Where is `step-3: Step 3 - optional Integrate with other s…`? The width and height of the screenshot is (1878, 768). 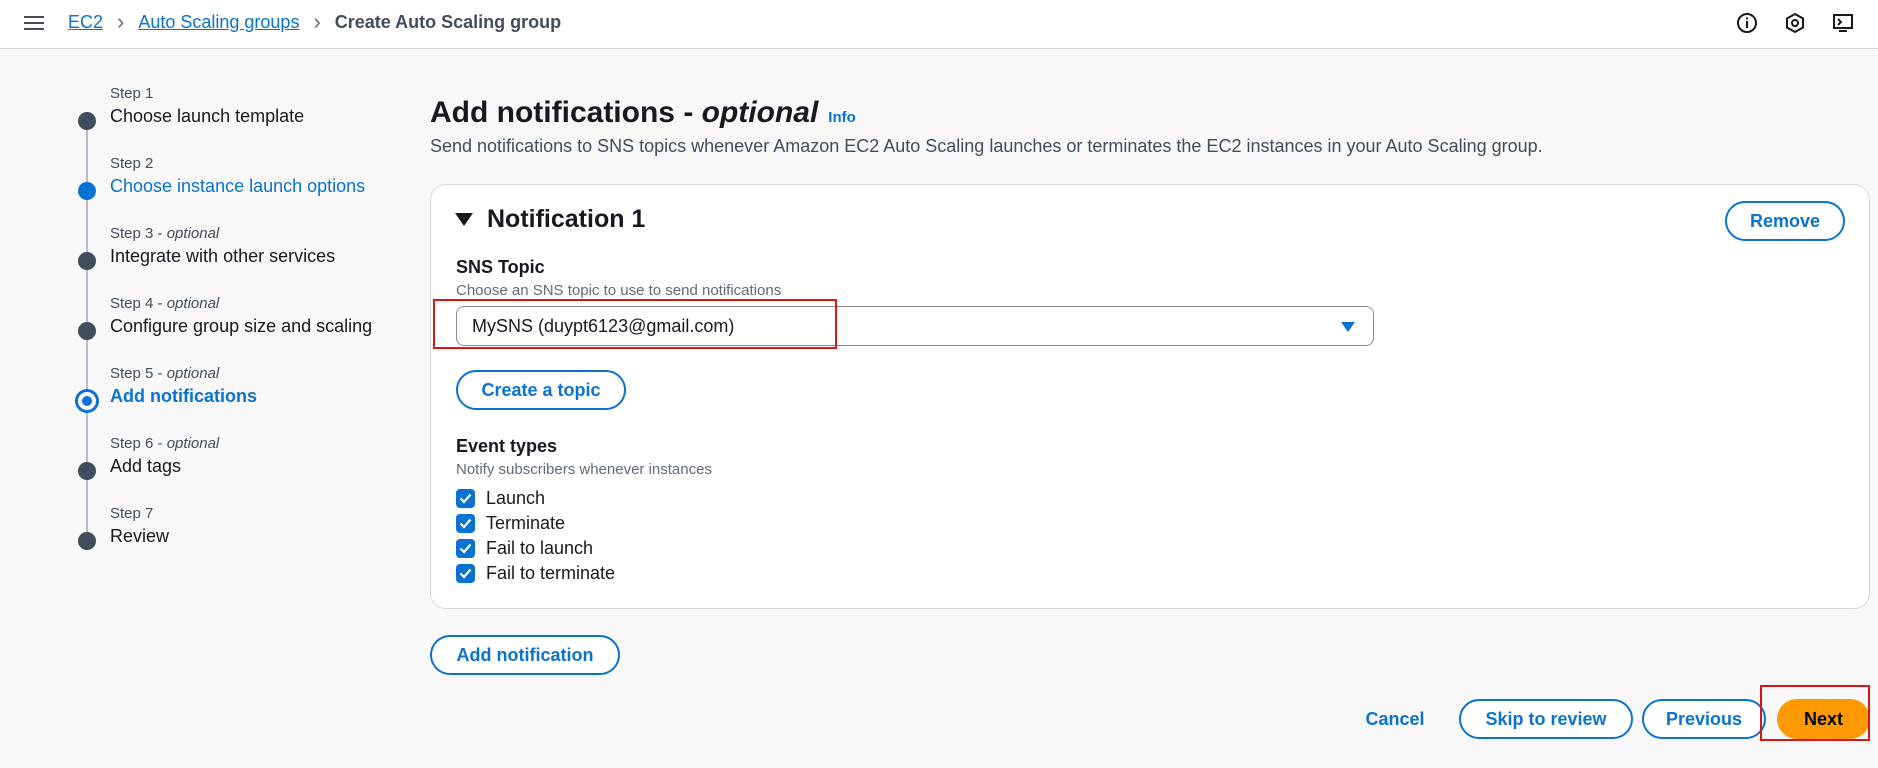
step-3: Step 3 - optional Integrate with other s… is located at coordinates (232, 259).